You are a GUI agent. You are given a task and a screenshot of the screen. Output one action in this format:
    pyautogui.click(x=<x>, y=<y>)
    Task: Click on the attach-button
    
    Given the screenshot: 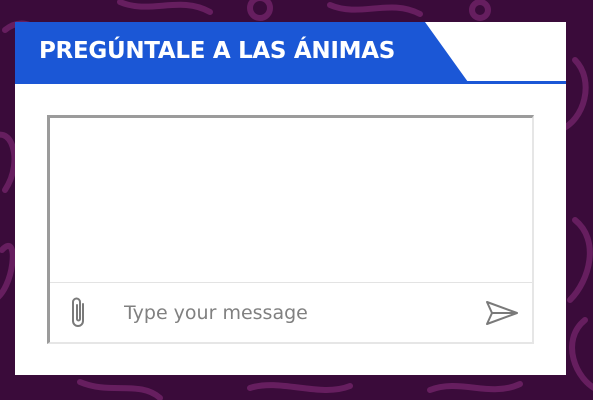 What is the action you would take?
    pyautogui.click(x=79, y=313)
    